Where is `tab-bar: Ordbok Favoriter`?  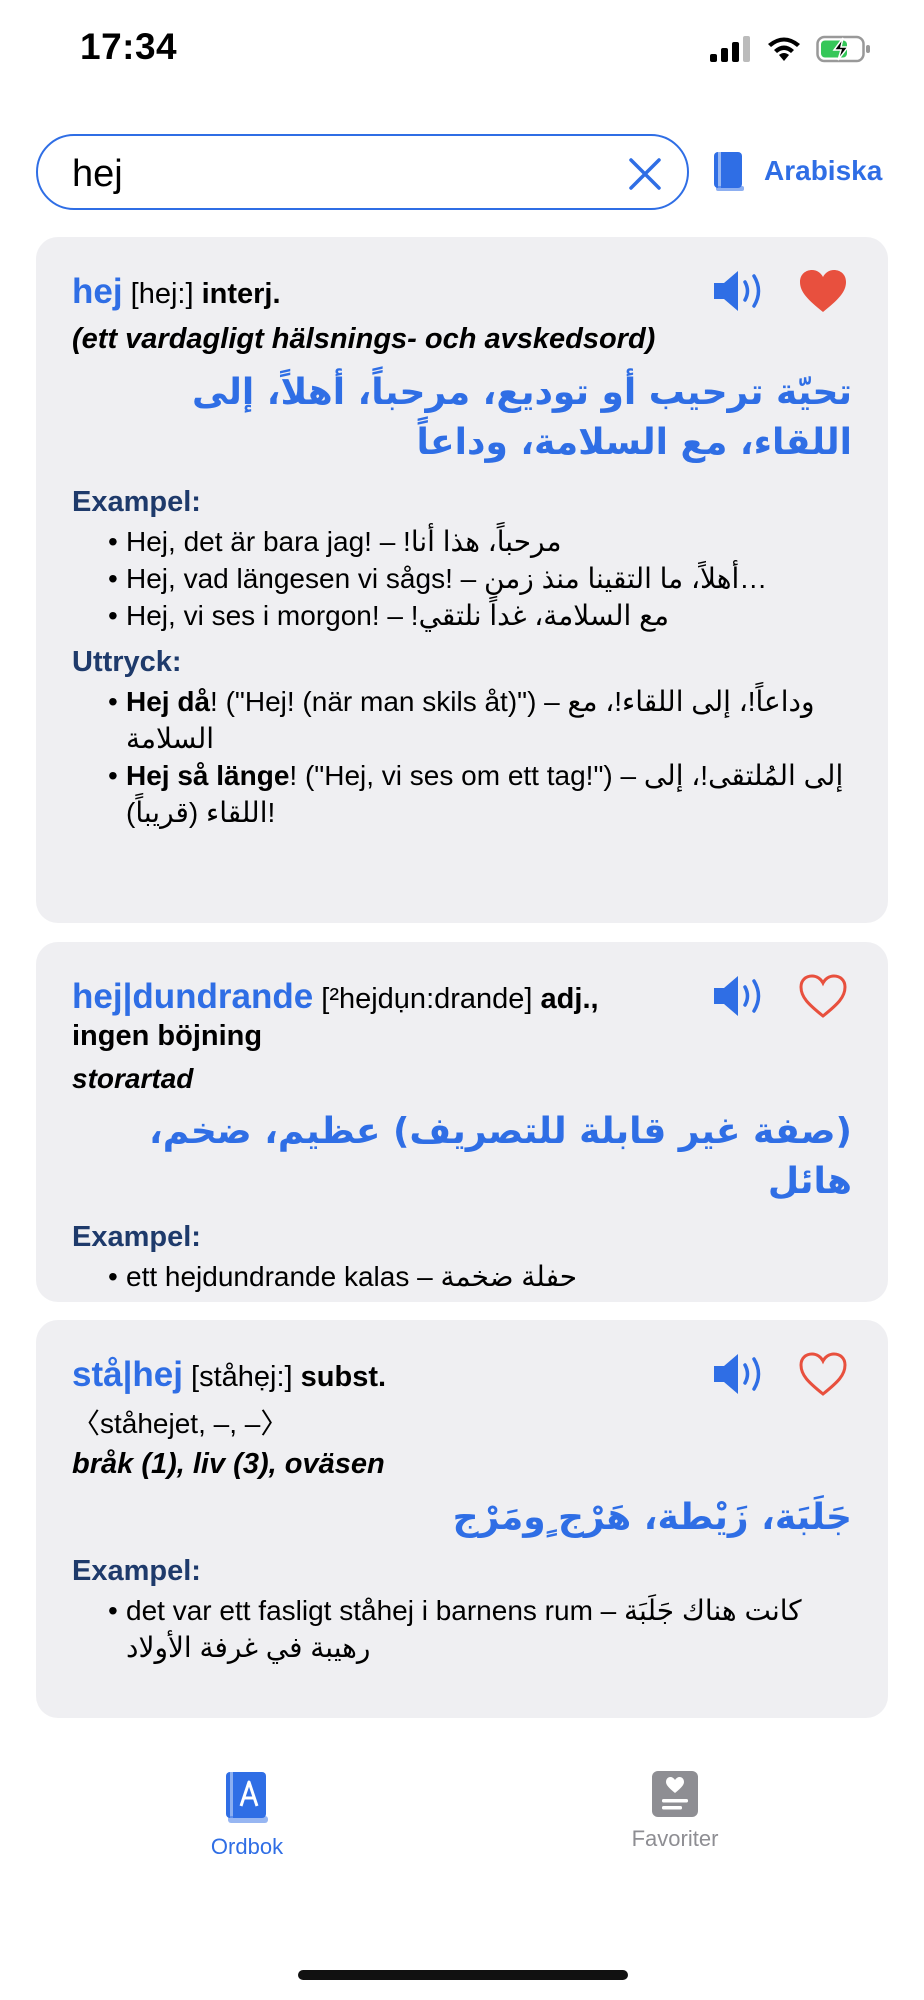 tab-bar: Ordbok Favoriter is located at coordinates (462, 1835).